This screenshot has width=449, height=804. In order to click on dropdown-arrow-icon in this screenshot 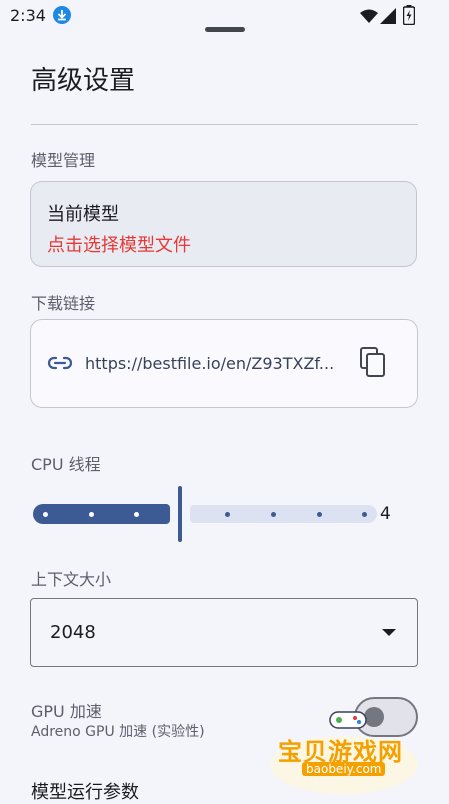, I will do `click(389, 632)`.